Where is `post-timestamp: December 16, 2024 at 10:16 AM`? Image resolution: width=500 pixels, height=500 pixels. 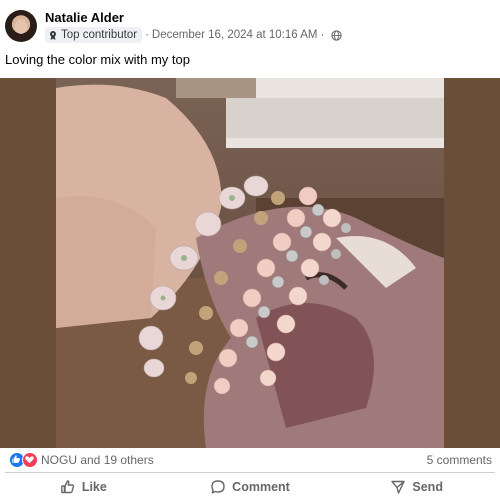 post-timestamp: December 16, 2024 at 10:16 AM is located at coordinates (235, 35).